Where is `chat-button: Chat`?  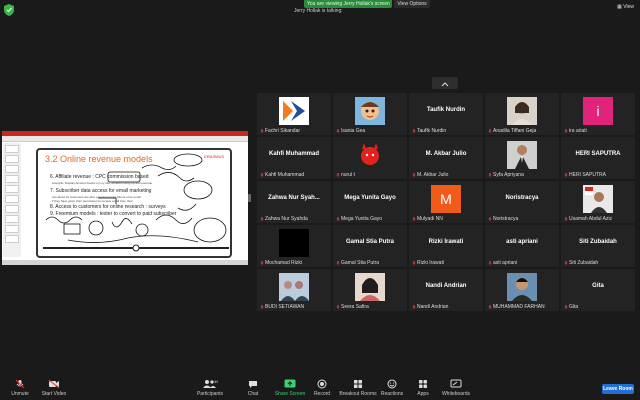
chat-button: Chat is located at coordinates (253, 388).